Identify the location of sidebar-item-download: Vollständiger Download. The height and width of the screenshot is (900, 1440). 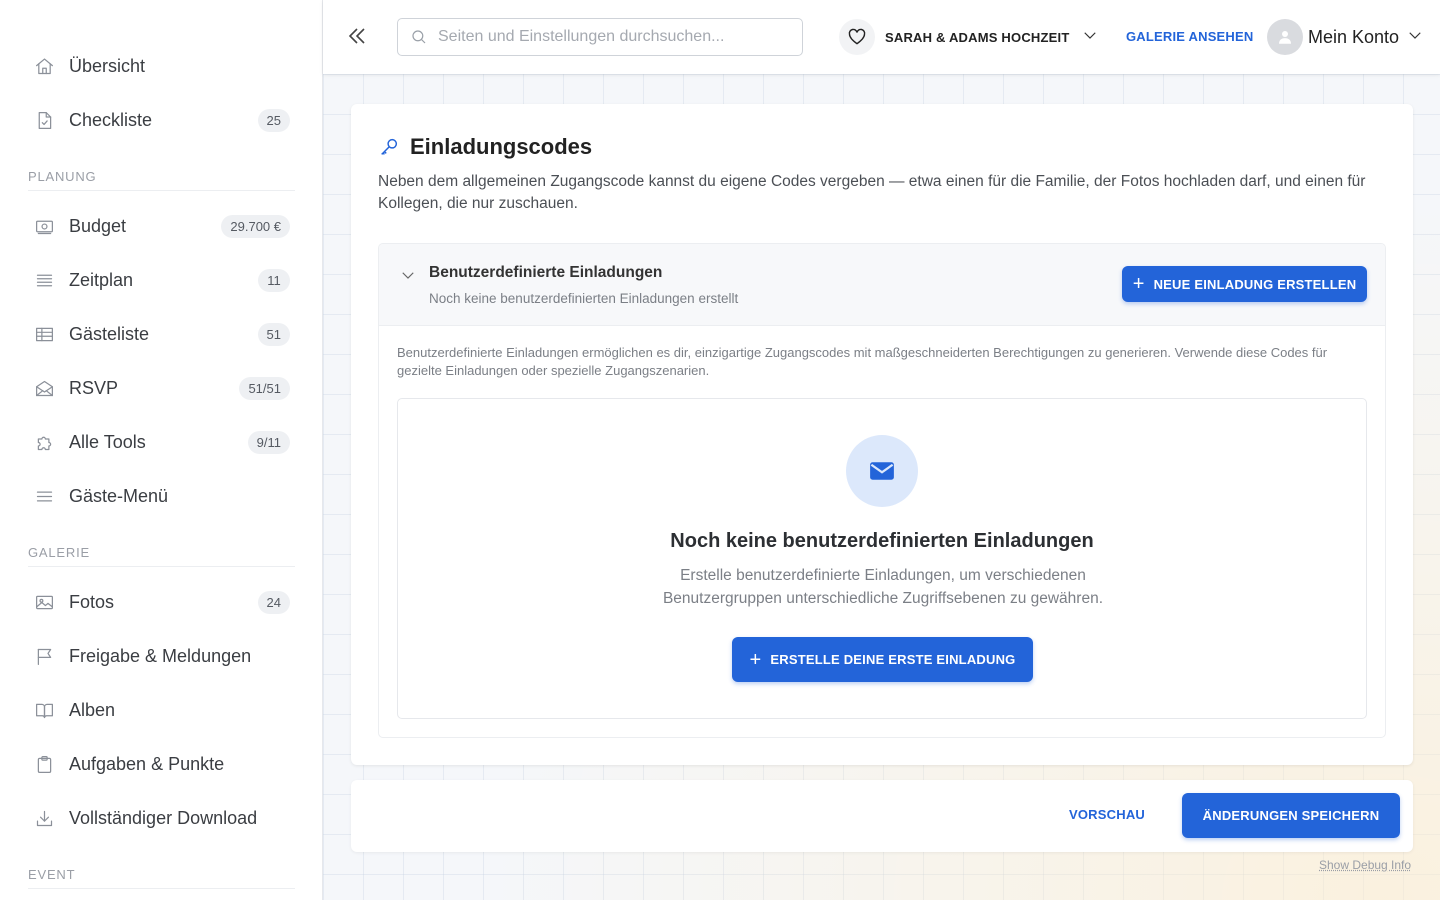
(161, 818).